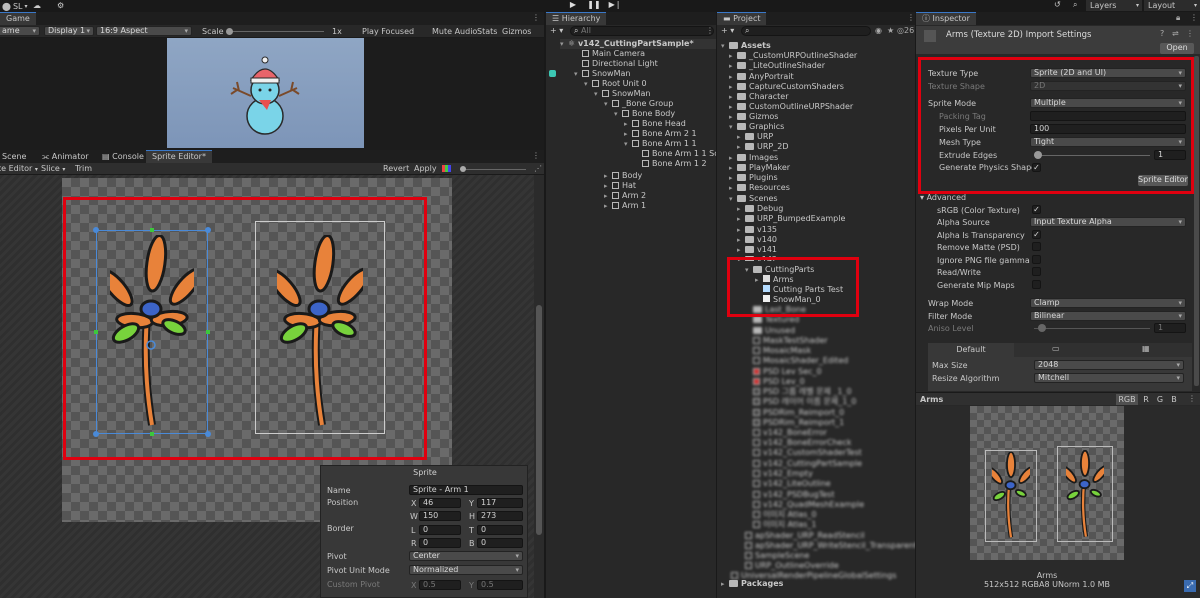 This screenshot has height=598, width=1200. I want to click on filter-icon: ◉, so click(878, 30).